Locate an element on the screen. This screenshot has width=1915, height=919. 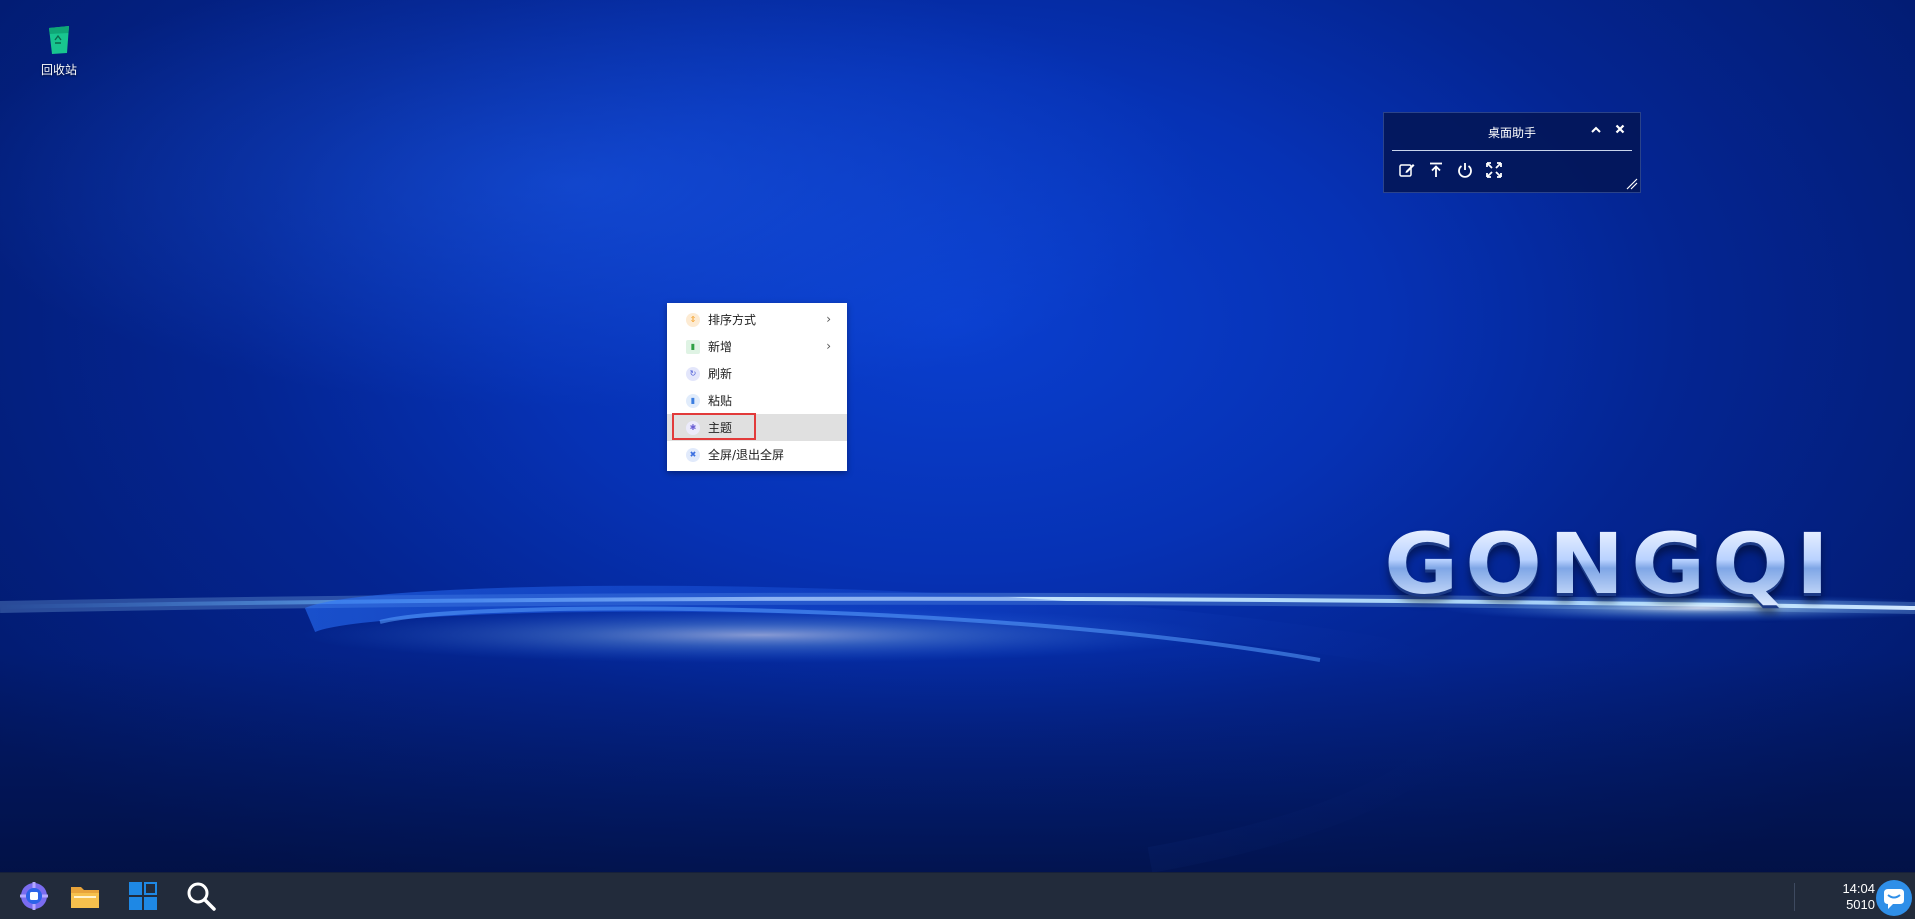
recycle-bin-icon is located at coordinates (59, 40).